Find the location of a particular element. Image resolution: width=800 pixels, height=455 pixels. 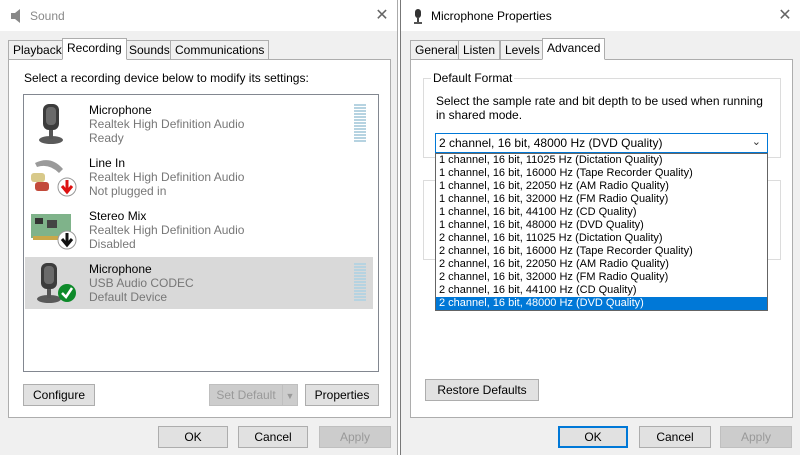

set-default-button: Set Default is located at coordinates (246, 395).